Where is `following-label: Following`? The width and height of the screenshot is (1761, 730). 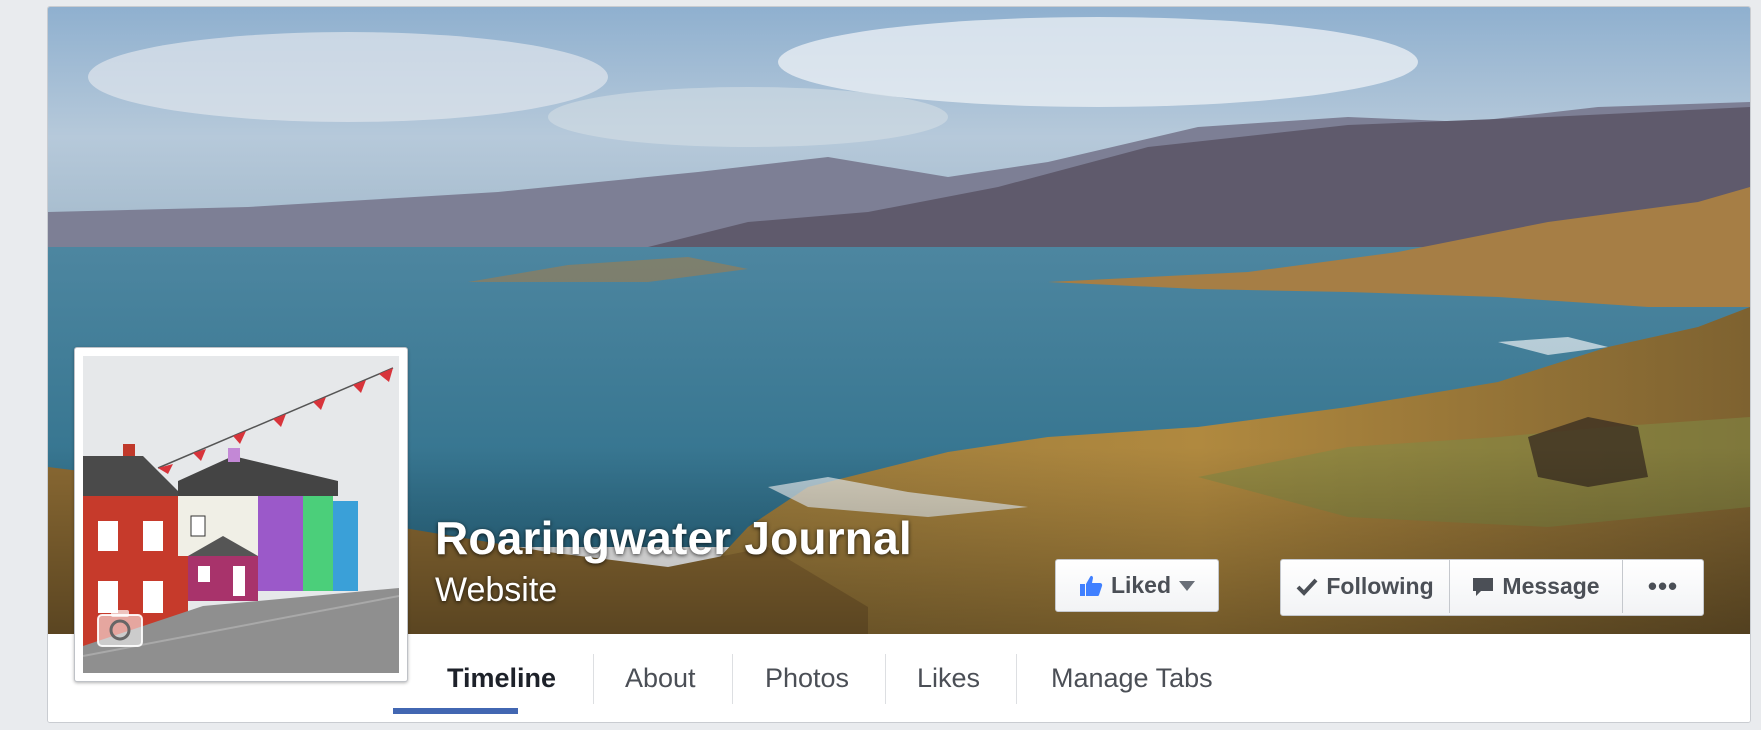
following-label: Following is located at coordinates (1380, 586).